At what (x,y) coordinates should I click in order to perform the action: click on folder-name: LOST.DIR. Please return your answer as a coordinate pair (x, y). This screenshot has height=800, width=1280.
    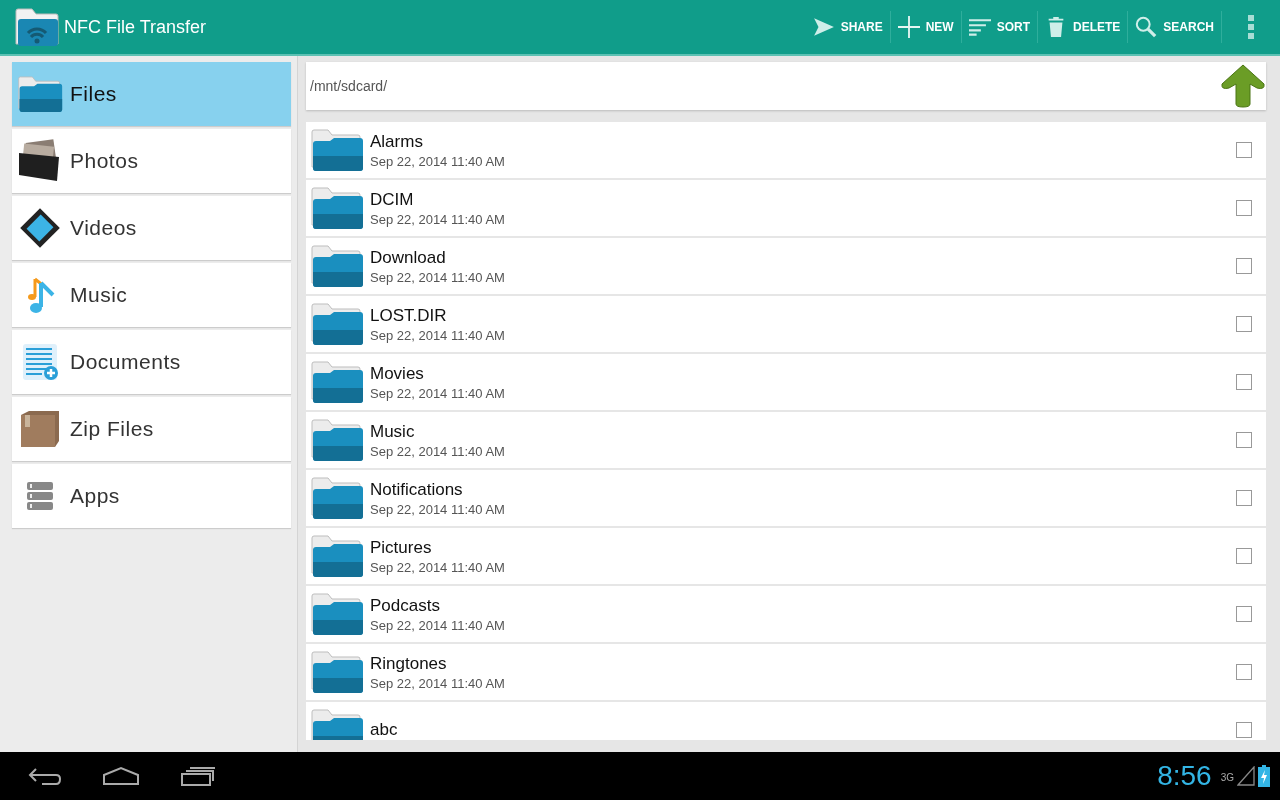
    Looking at the image, I should click on (409, 315).